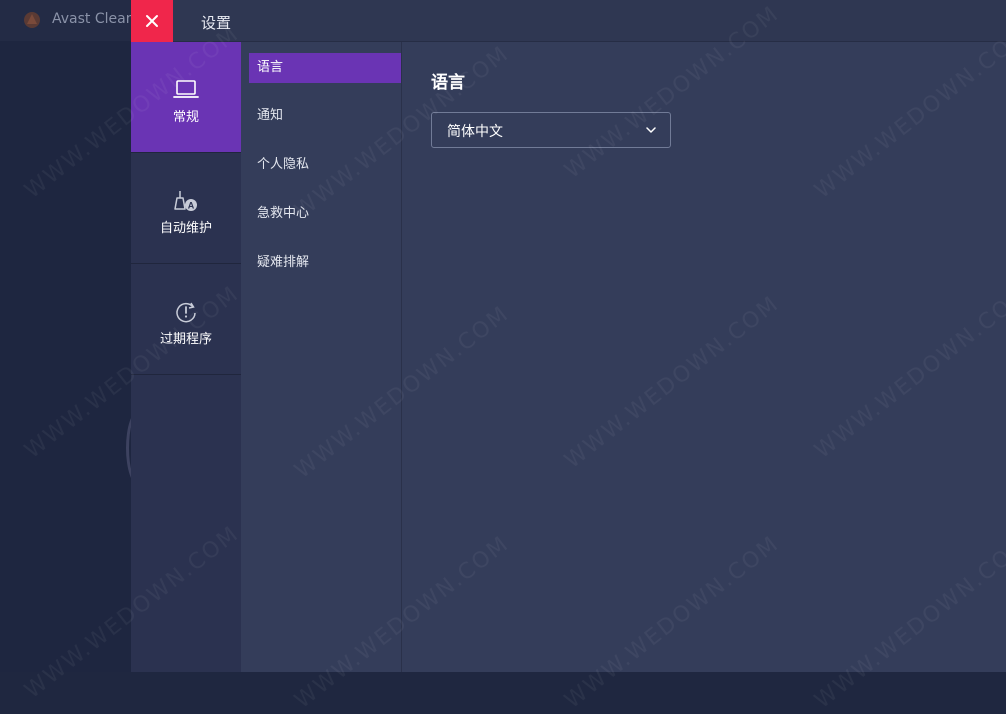 The image size is (1006, 714). I want to click on chevron-down-icon, so click(651, 130).